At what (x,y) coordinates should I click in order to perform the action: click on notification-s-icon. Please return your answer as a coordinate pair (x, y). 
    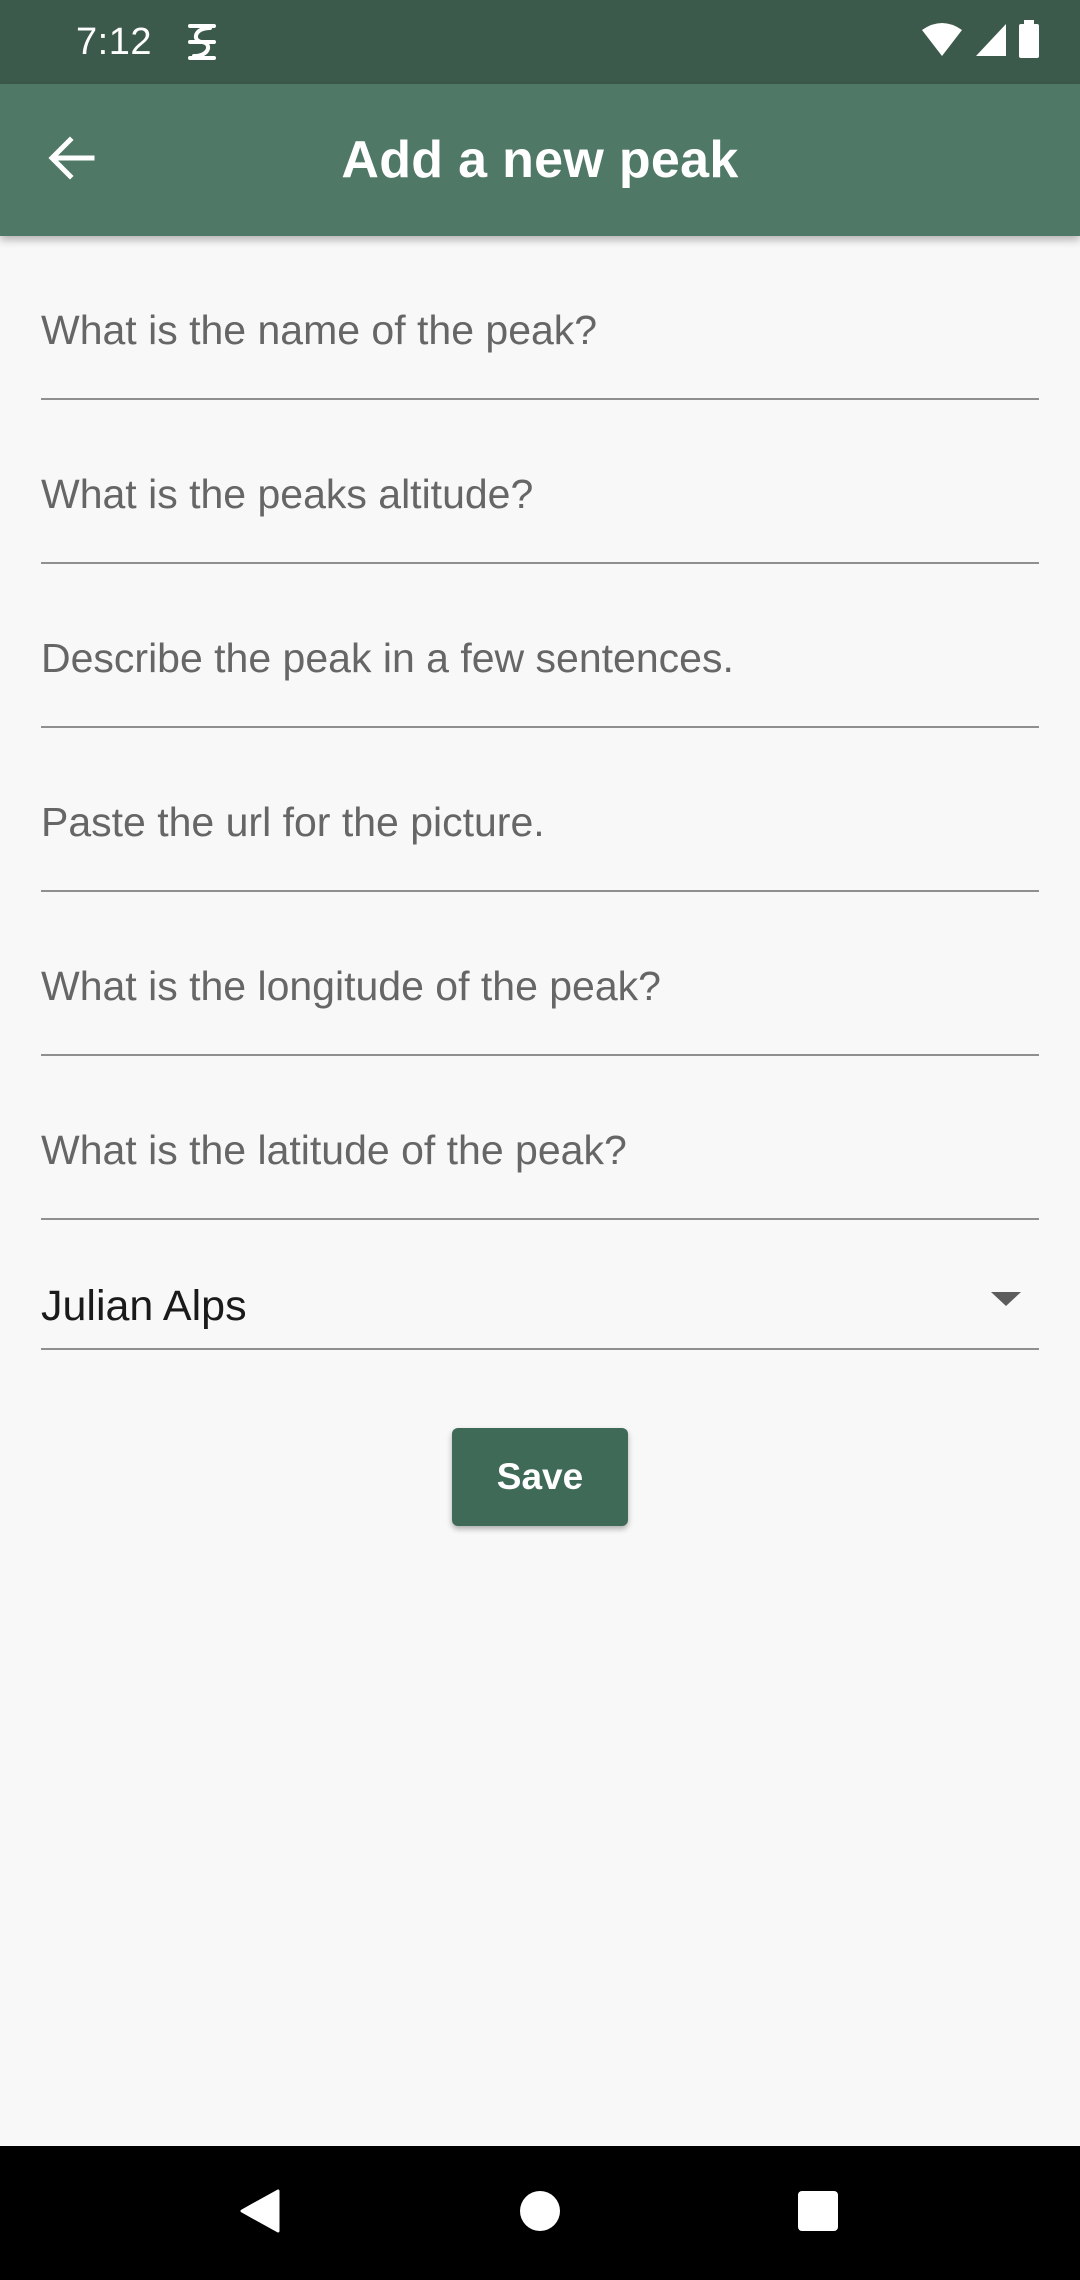
    Looking at the image, I should click on (202, 42).